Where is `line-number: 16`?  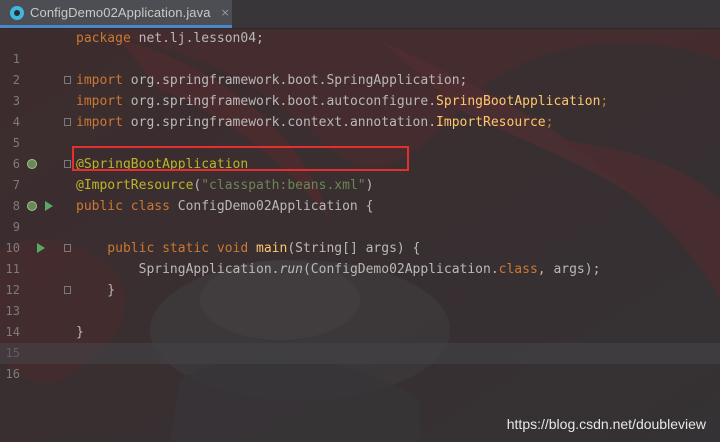 line-number: 16 is located at coordinates (12, 374).